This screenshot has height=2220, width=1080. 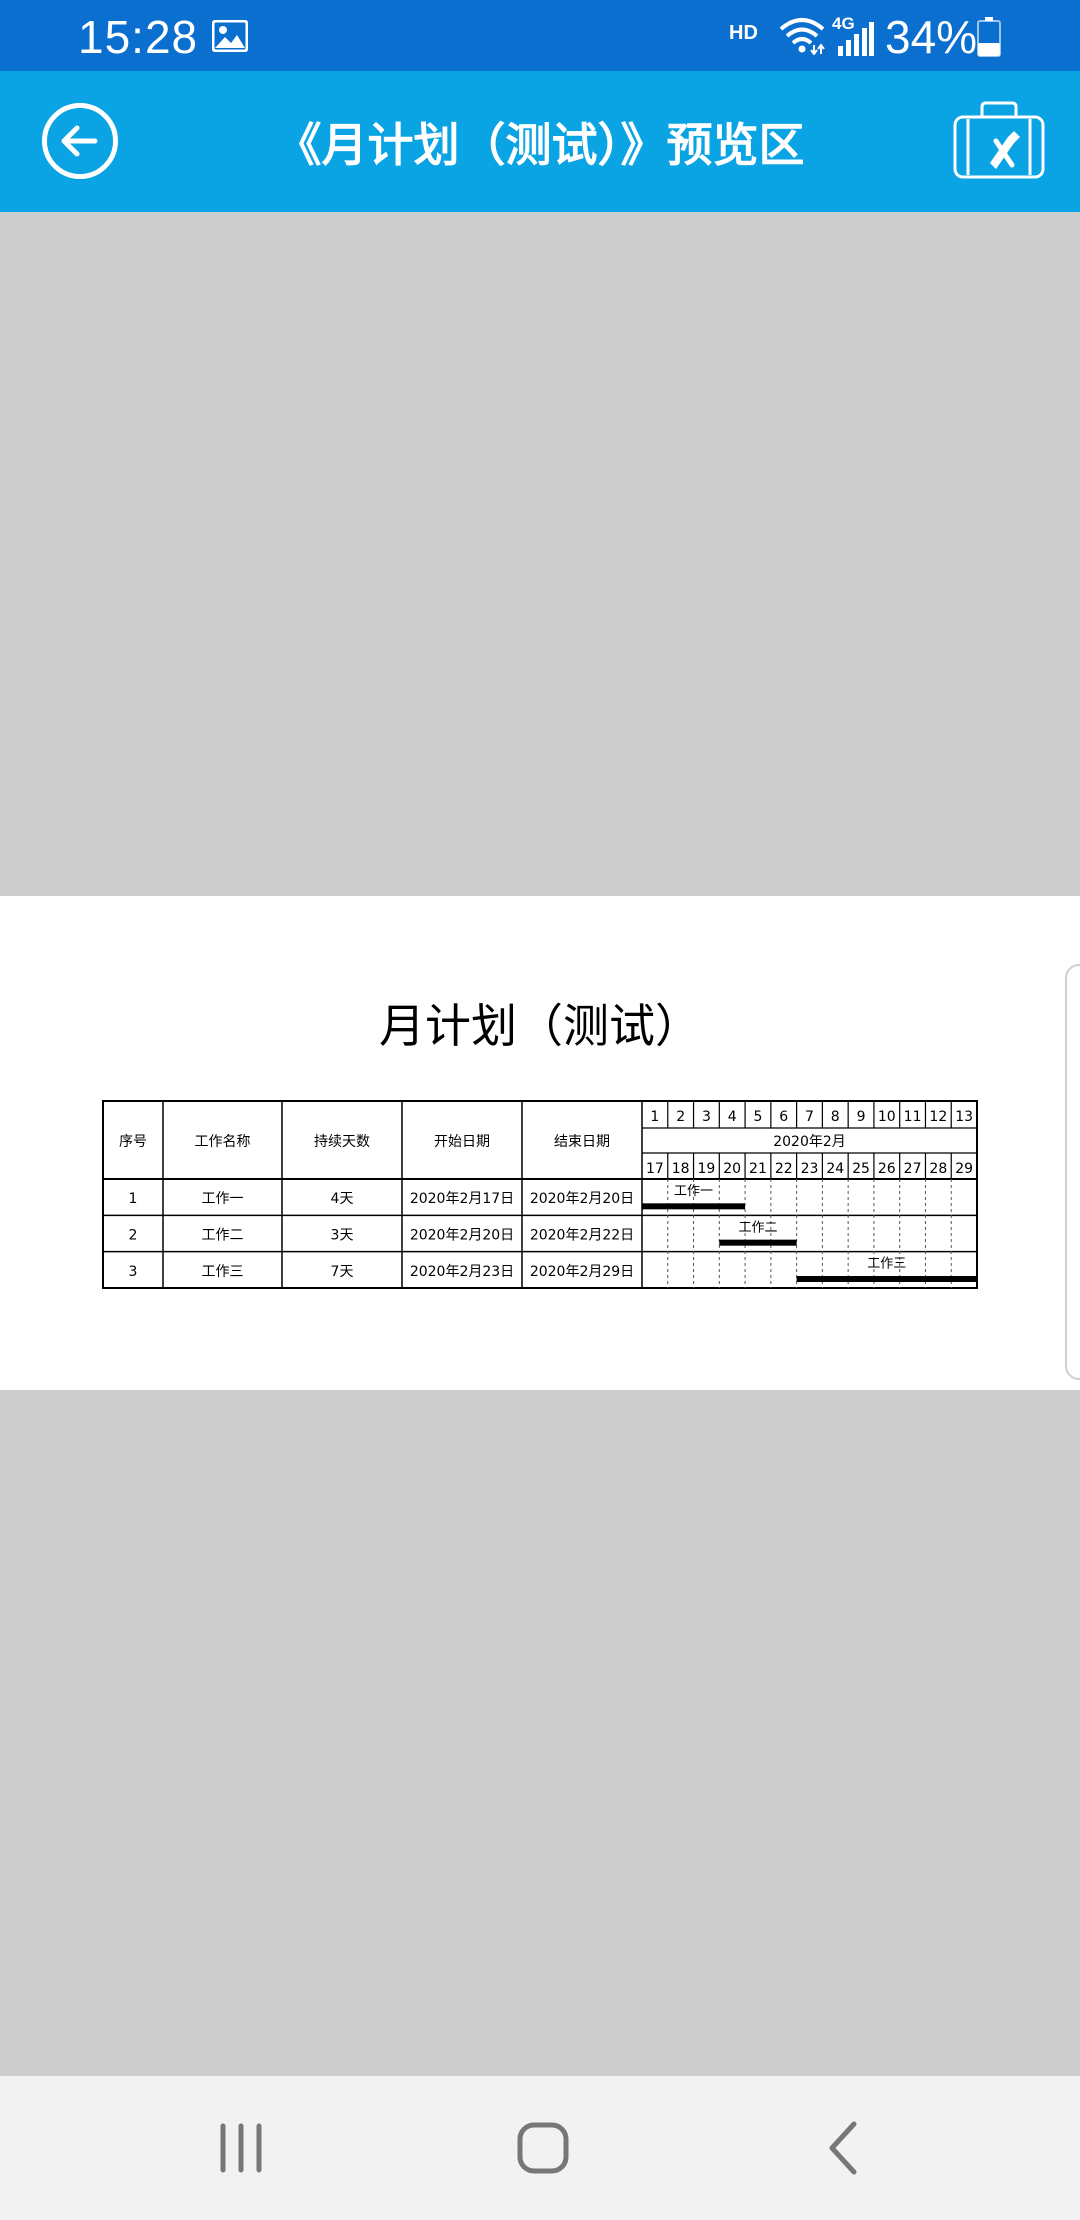 I want to click on row-index: 3, so click(x=133, y=1272).